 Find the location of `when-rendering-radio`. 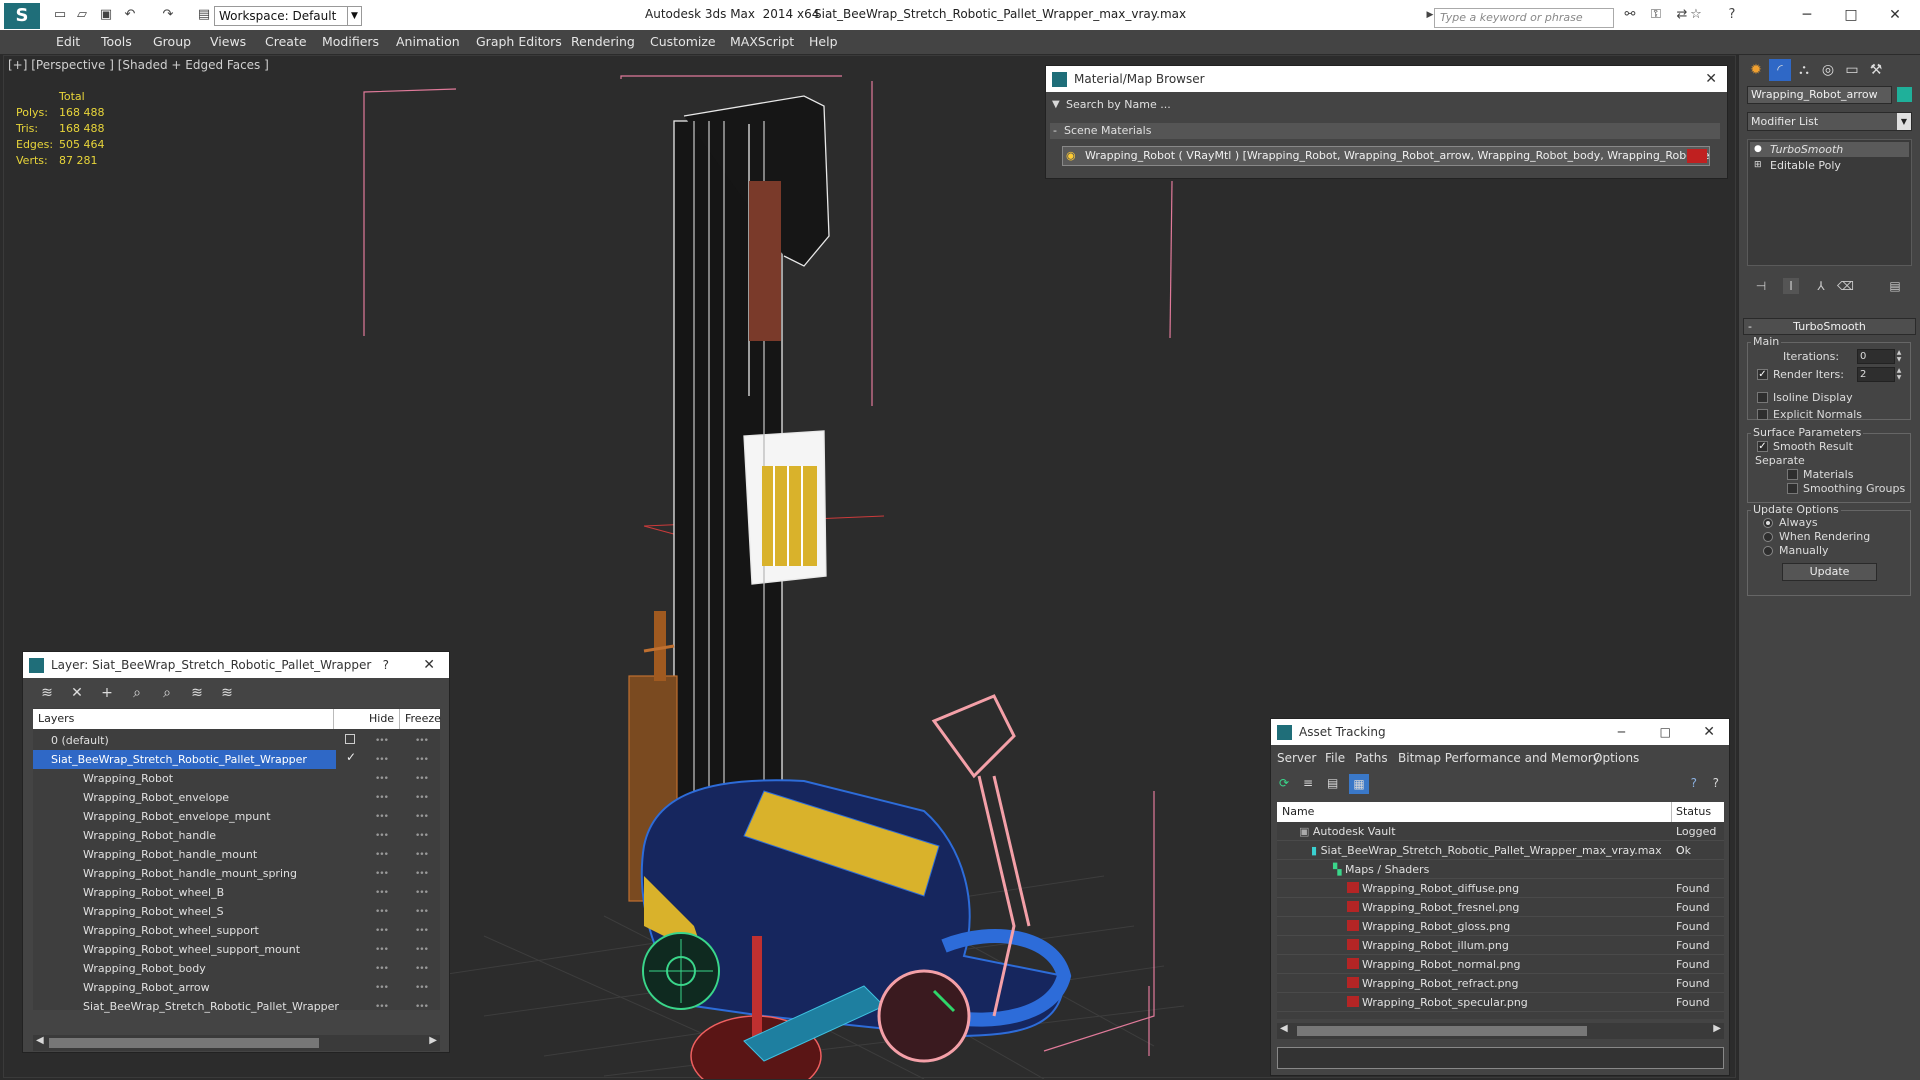

when-rendering-radio is located at coordinates (1768, 537).